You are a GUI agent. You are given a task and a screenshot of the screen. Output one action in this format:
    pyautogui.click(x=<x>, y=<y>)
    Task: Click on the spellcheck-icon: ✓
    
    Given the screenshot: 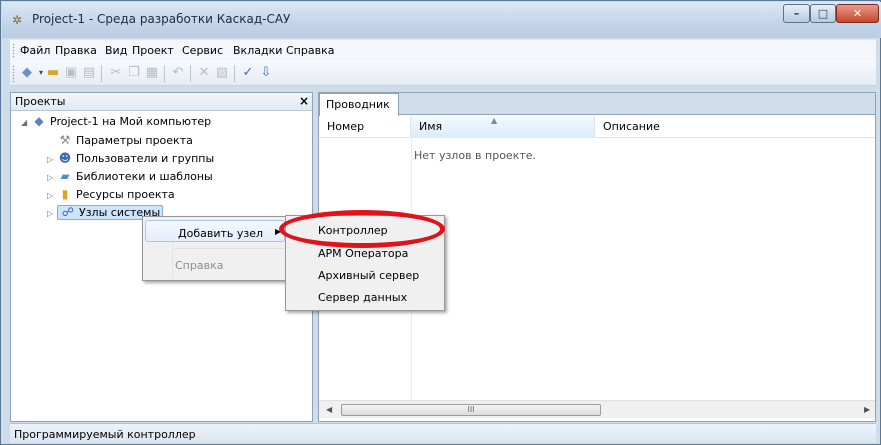 What is the action you would take?
    pyautogui.click(x=248, y=73)
    